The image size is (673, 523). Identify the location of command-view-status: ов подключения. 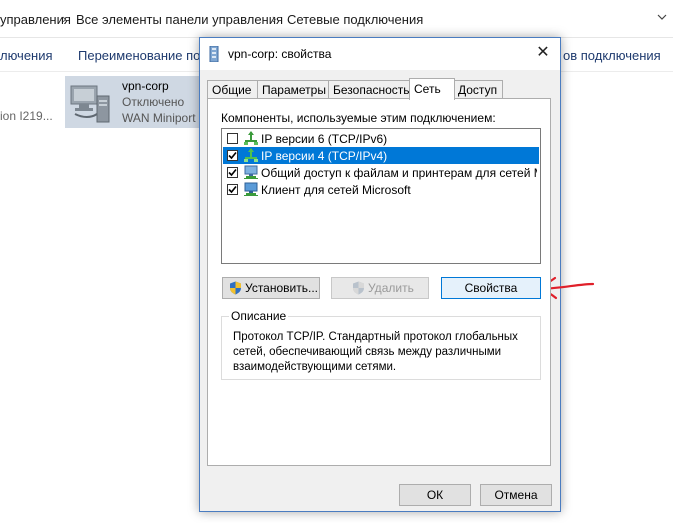
(612, 55).